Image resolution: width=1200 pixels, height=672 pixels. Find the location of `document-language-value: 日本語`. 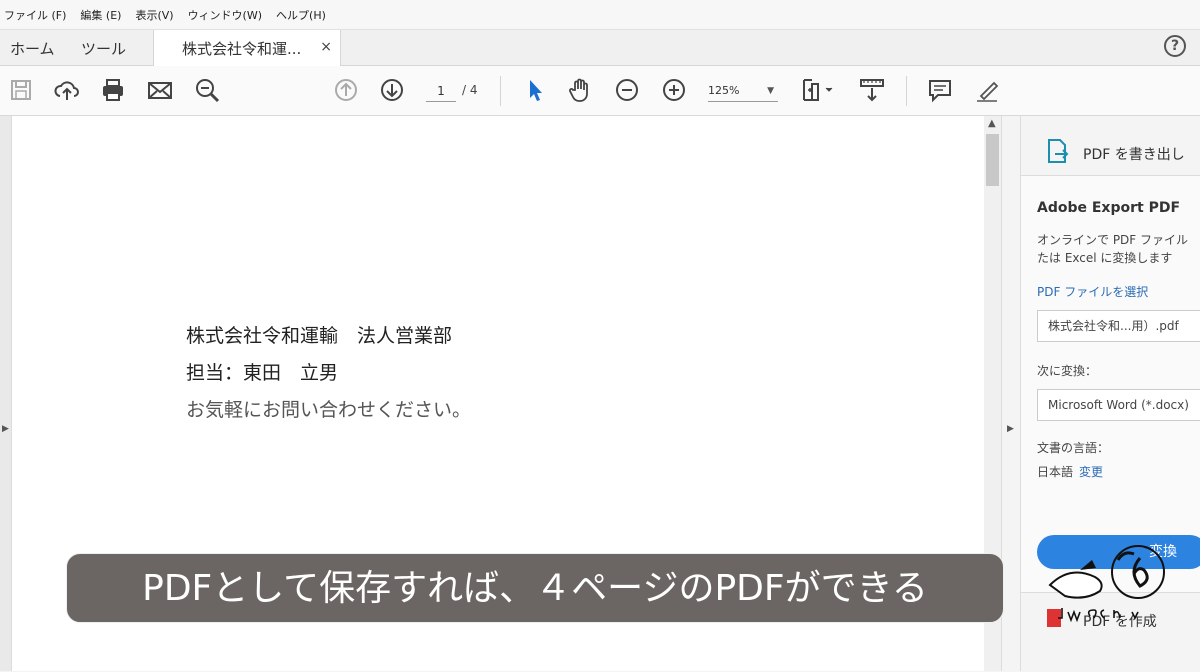

document-language-value: 日本語 is located at coordinates (1055, 472).